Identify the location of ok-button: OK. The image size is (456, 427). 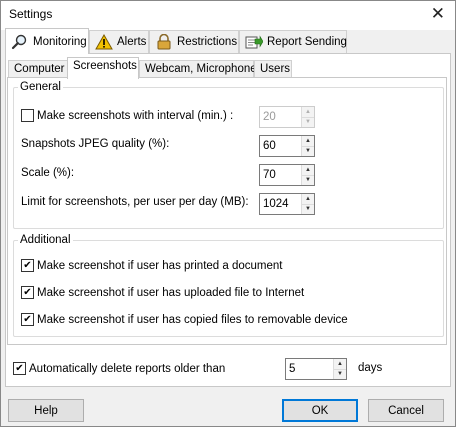
(320, 410).